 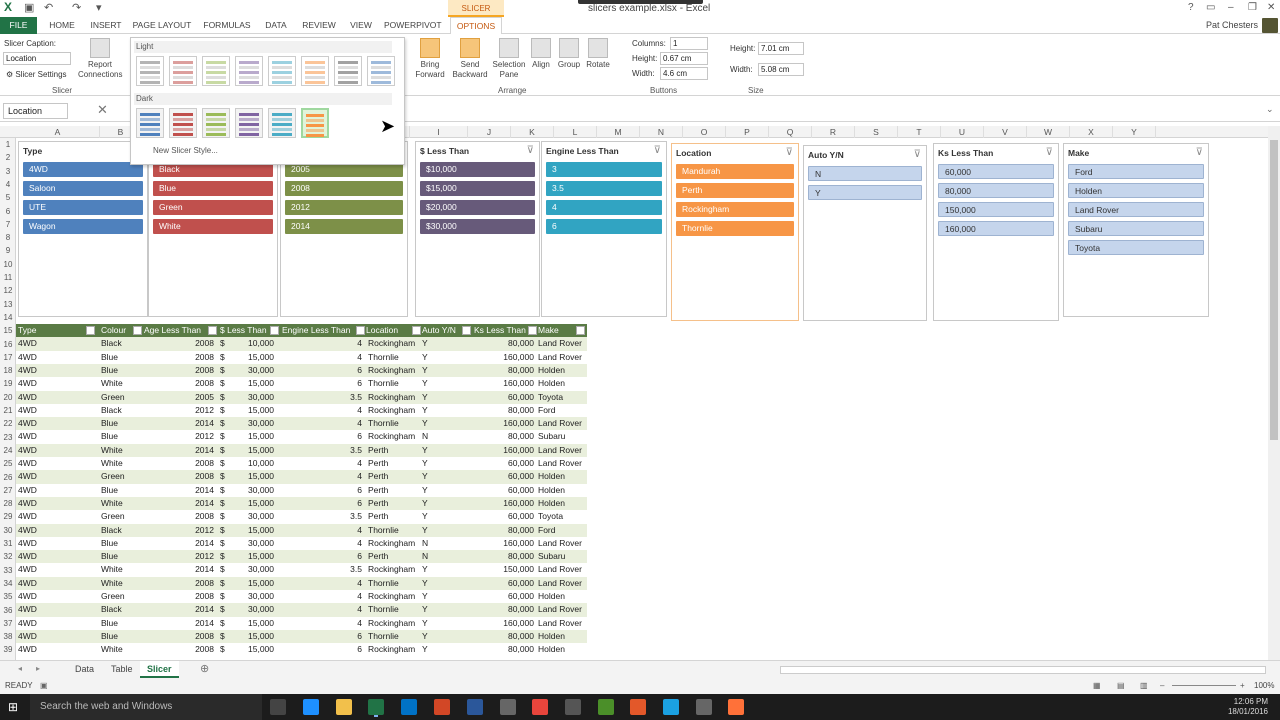 What do you see at coordinates (563, 556) in the screenshot?
I see `table-cell: Subaru` at bounding box center [563, 556].